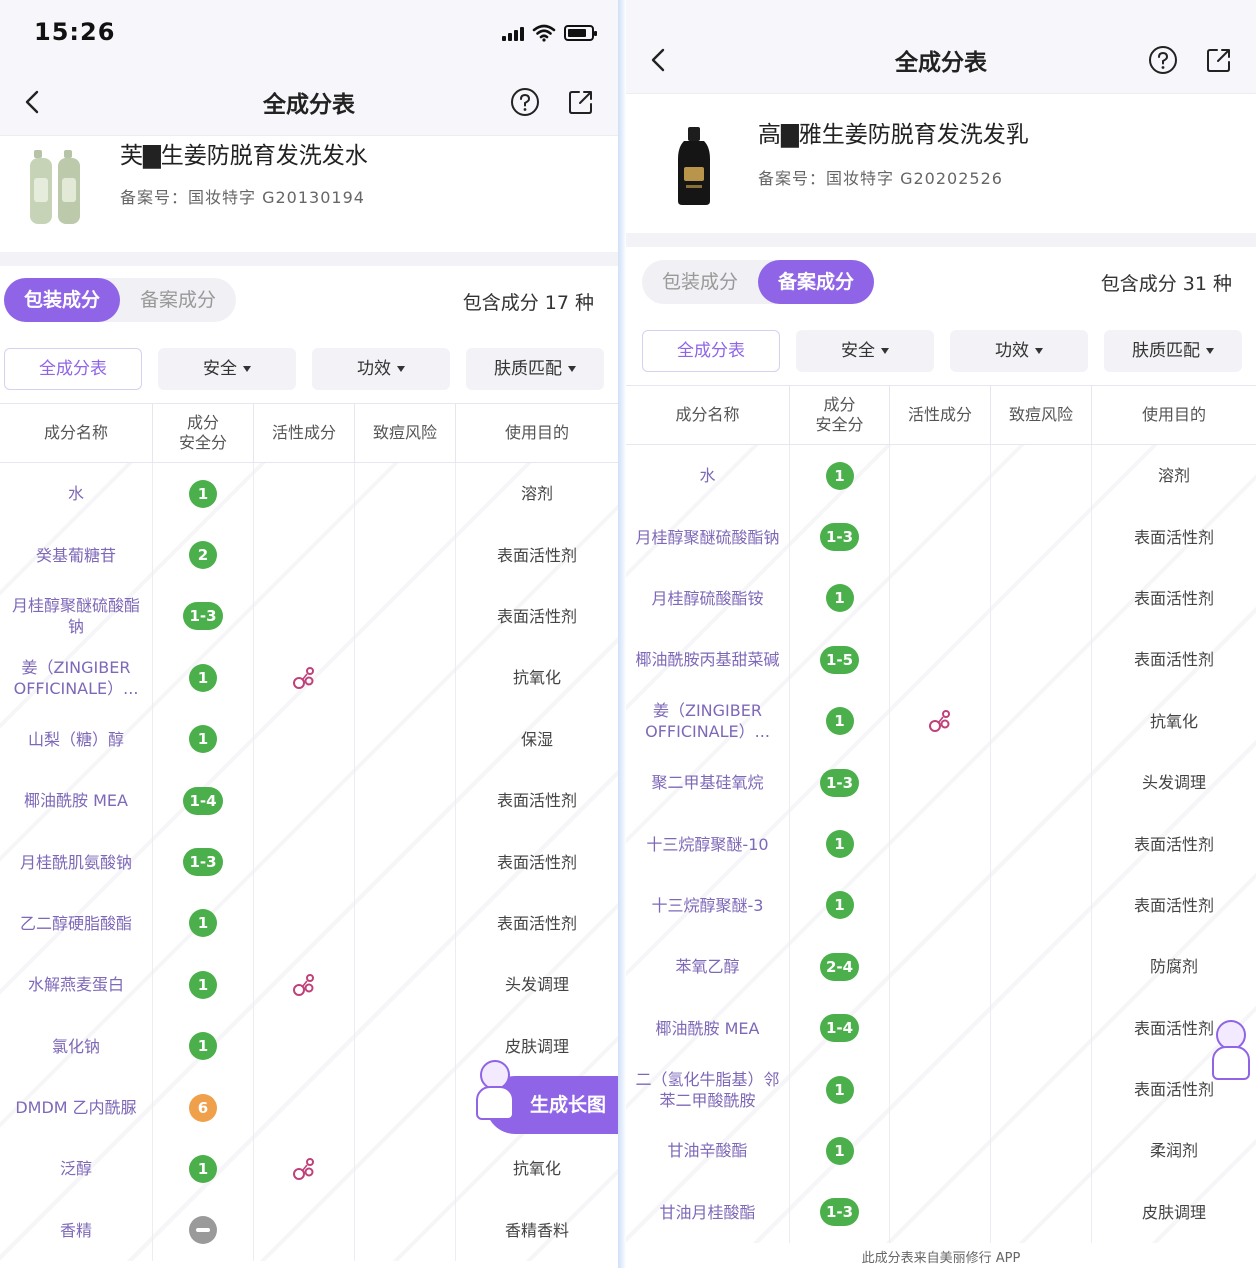 This screenshot has height=1268, width=1256. I want to click on purpose-cell: 保湿, so click(536, 739).